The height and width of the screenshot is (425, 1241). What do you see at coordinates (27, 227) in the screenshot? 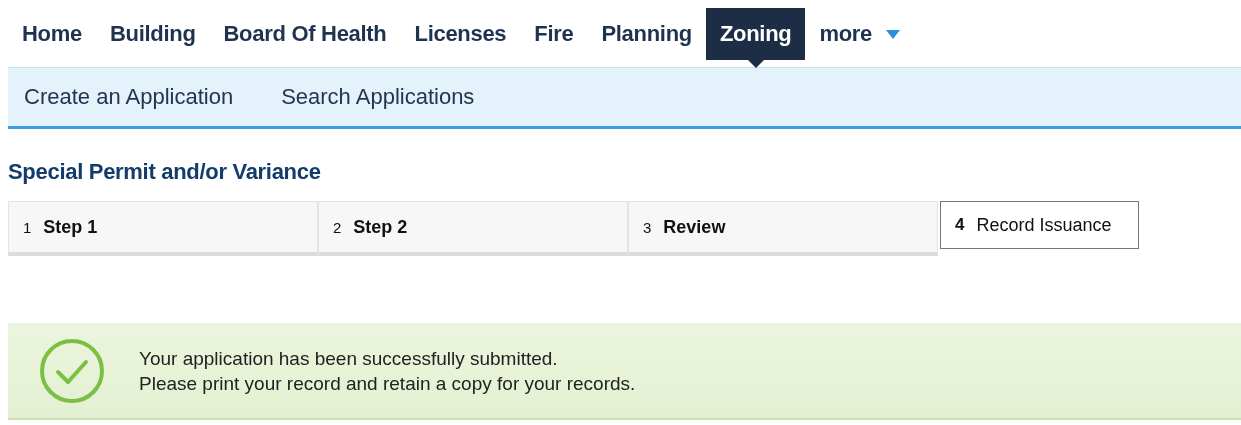
I see `step-number: 1` at bounding box center [27, 227].